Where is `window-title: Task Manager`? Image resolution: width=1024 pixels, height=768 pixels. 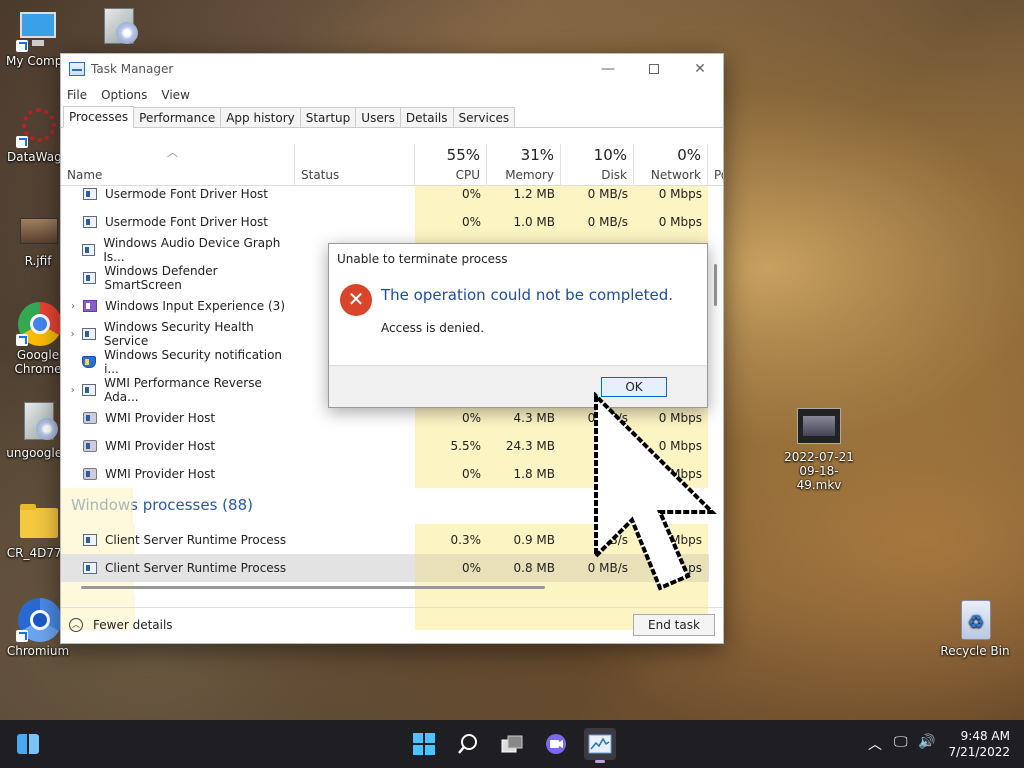 window-title: Task Manager is located at coordinates (132, 69).